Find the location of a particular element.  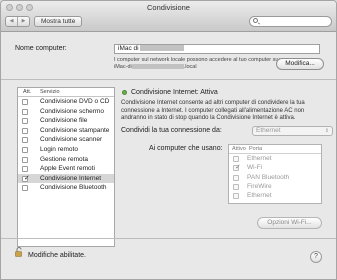

service-name: Gestione remota is located at coordinates (64, 159).